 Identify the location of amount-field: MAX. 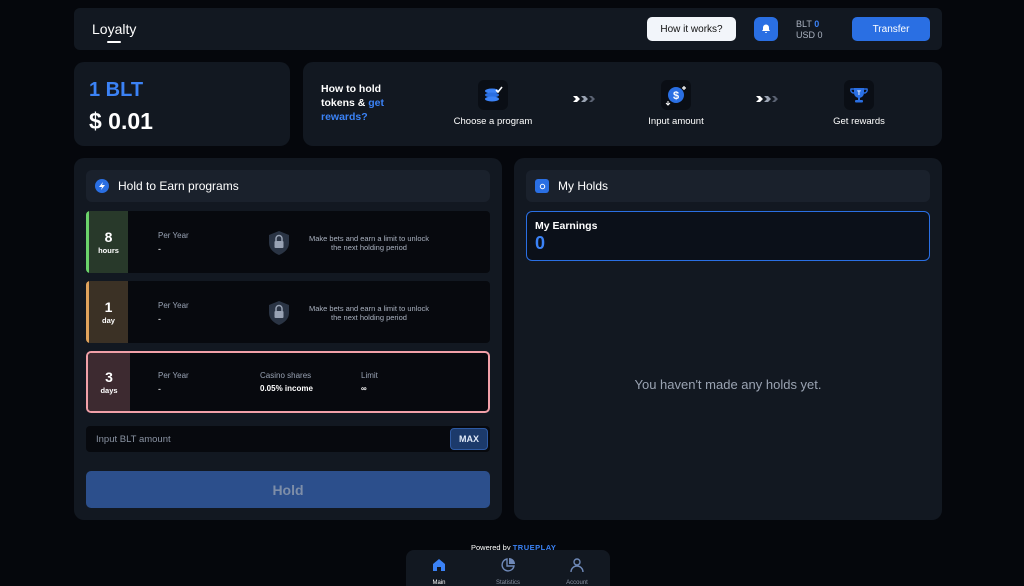
(288, 439).